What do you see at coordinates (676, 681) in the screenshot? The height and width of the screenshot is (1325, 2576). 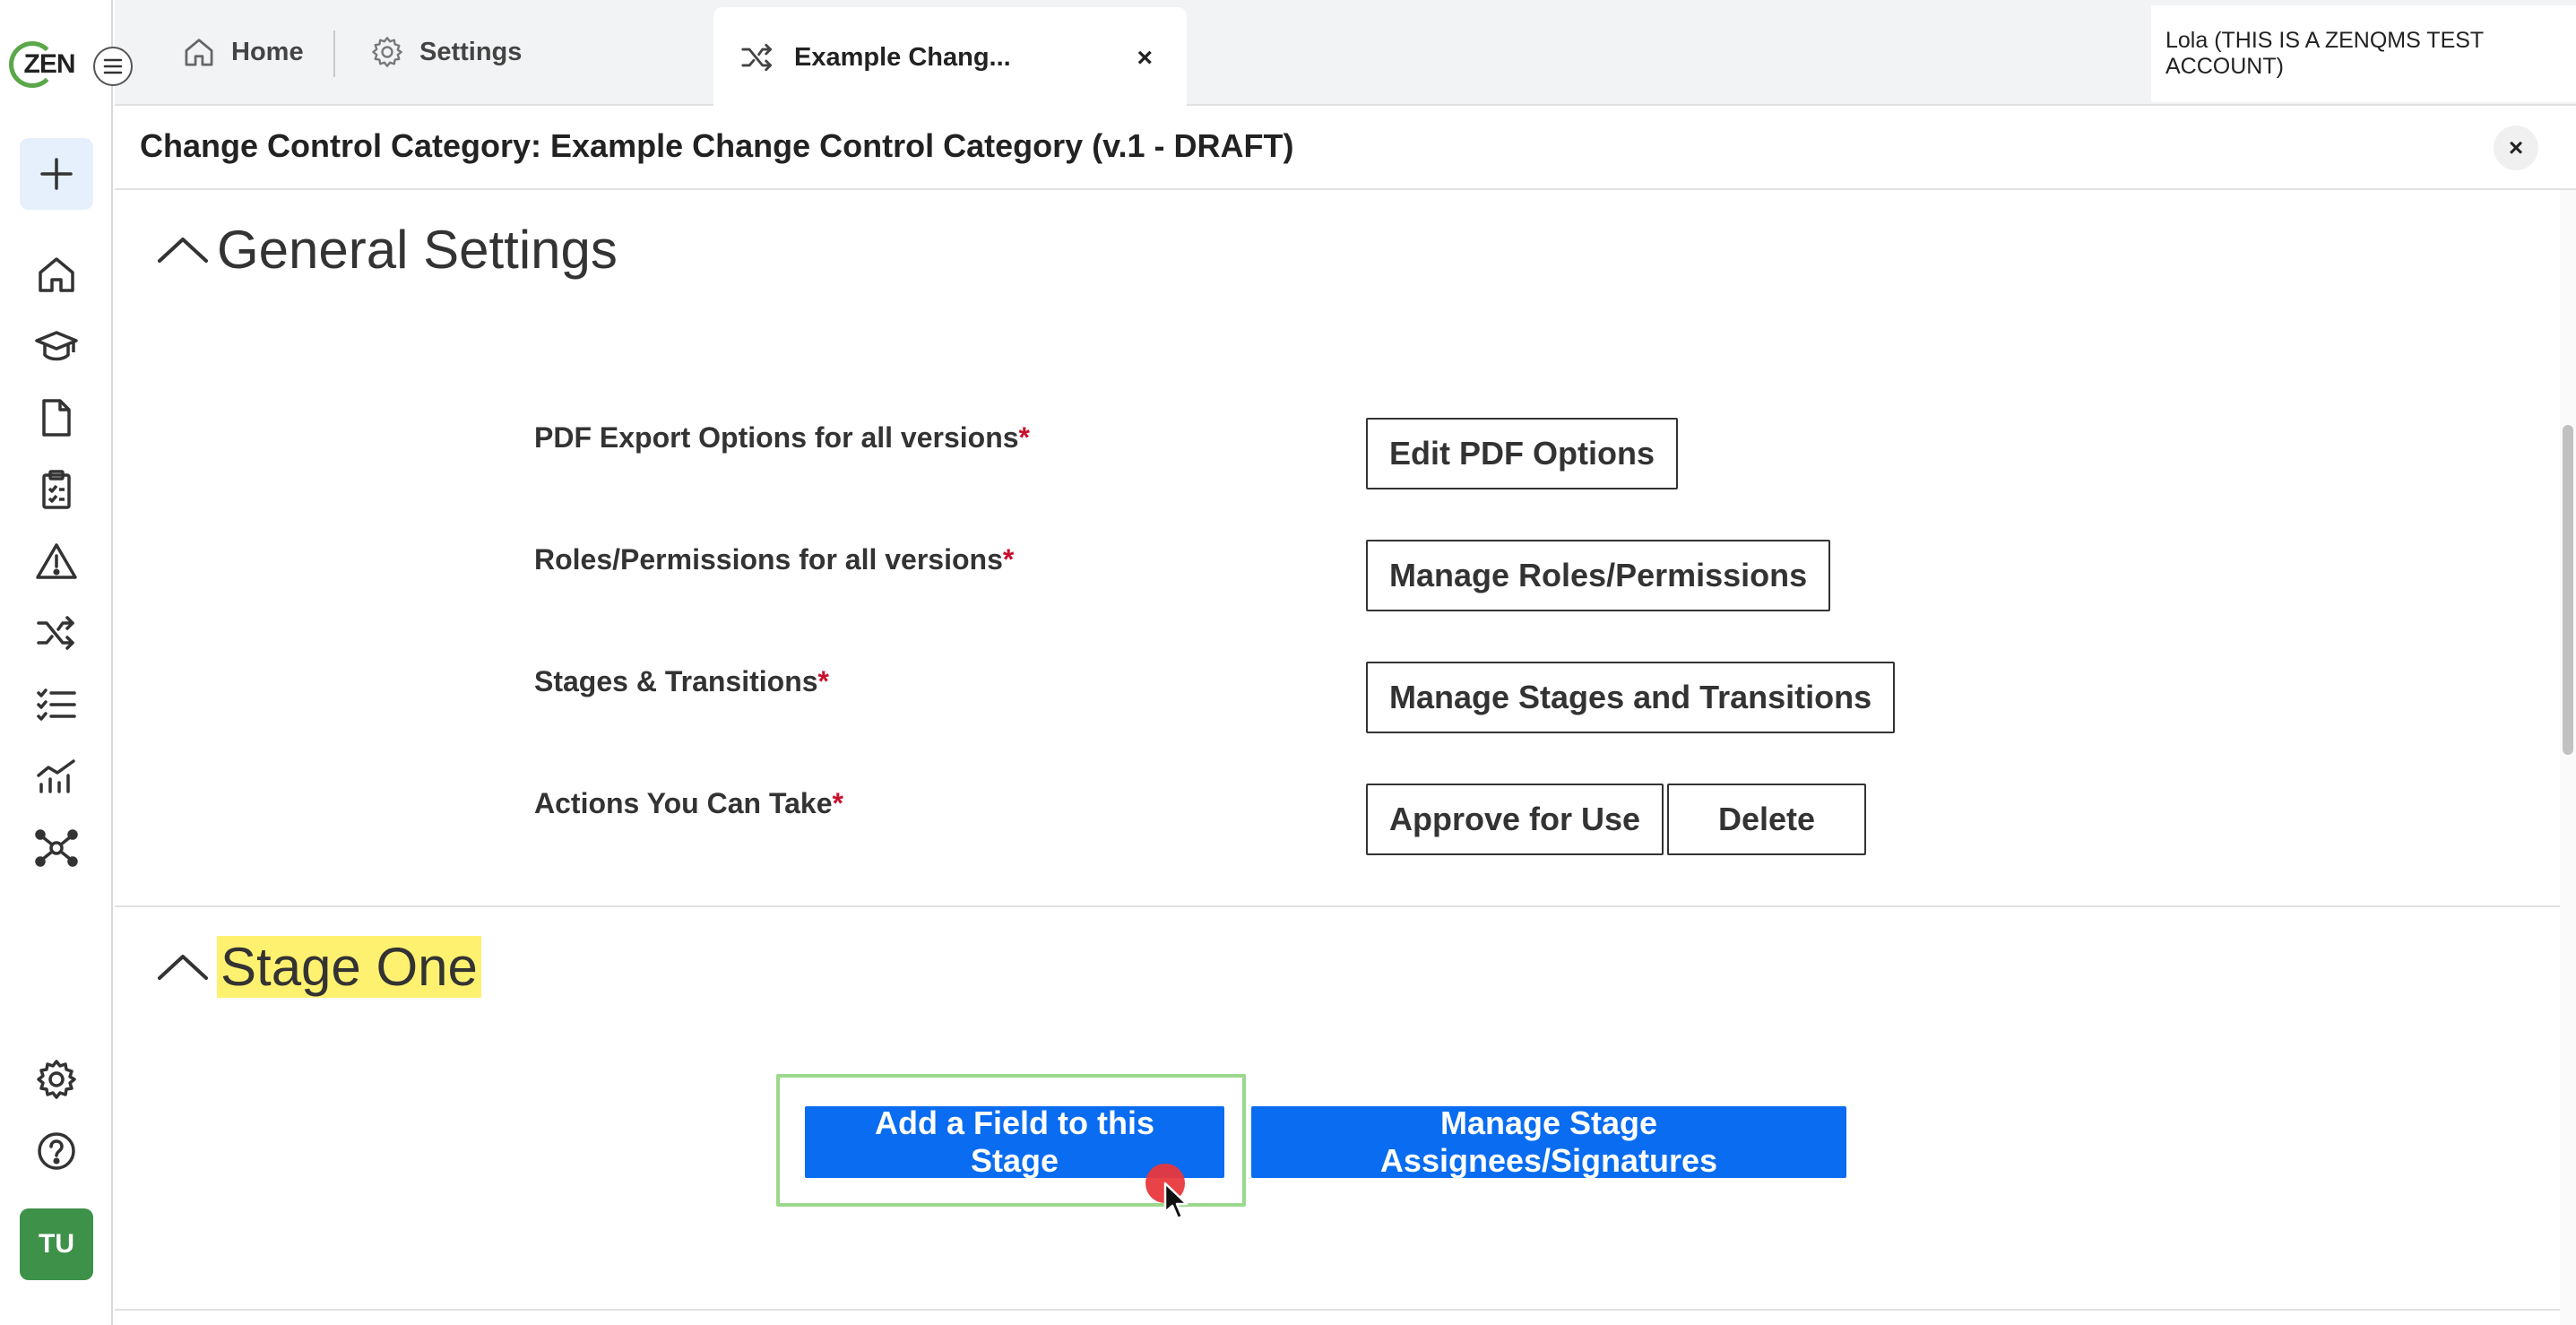 I see `stages-transitions-label-text: Stages & Transitions` at bounding box center [676, 681].